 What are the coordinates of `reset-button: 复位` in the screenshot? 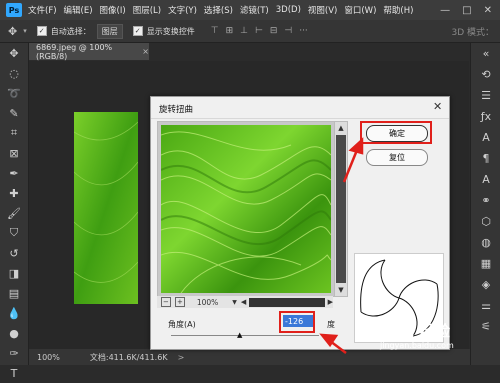 It's located at (397, 157).